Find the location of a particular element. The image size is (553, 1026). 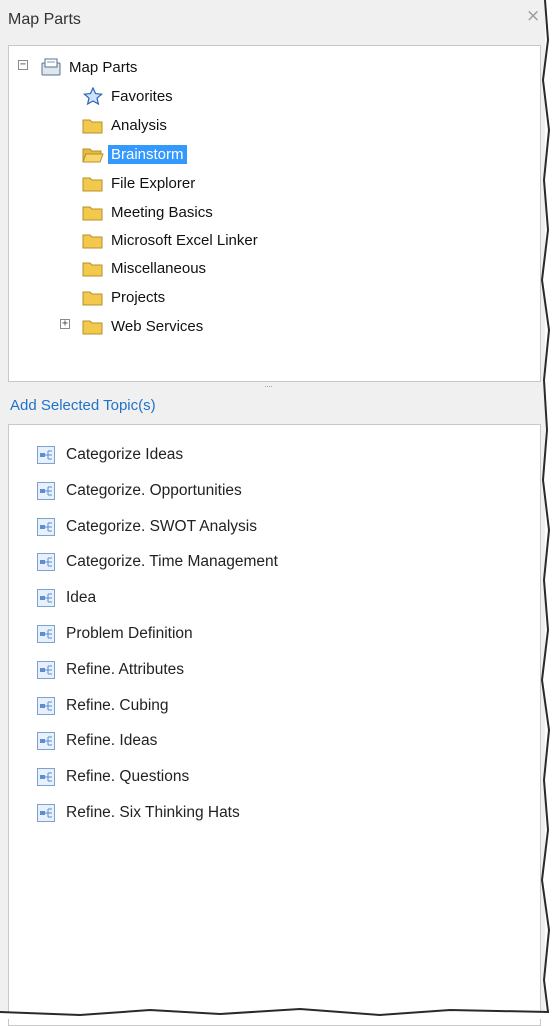

tree-item-label: Microsoft Excel Linker is located at coordinates (184, 240).